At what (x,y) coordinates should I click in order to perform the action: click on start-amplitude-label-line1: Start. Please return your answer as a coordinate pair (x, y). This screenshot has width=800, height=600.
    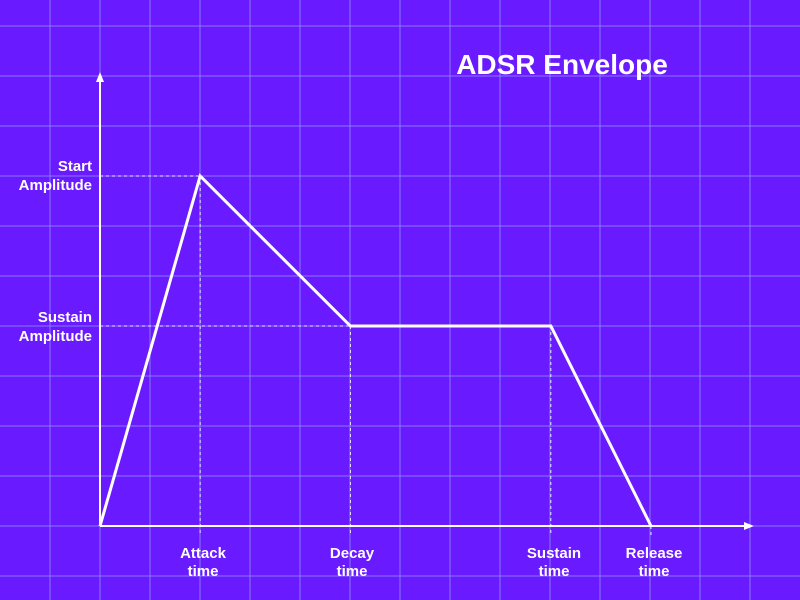
    Looking at the image, I should click on (75, 166).